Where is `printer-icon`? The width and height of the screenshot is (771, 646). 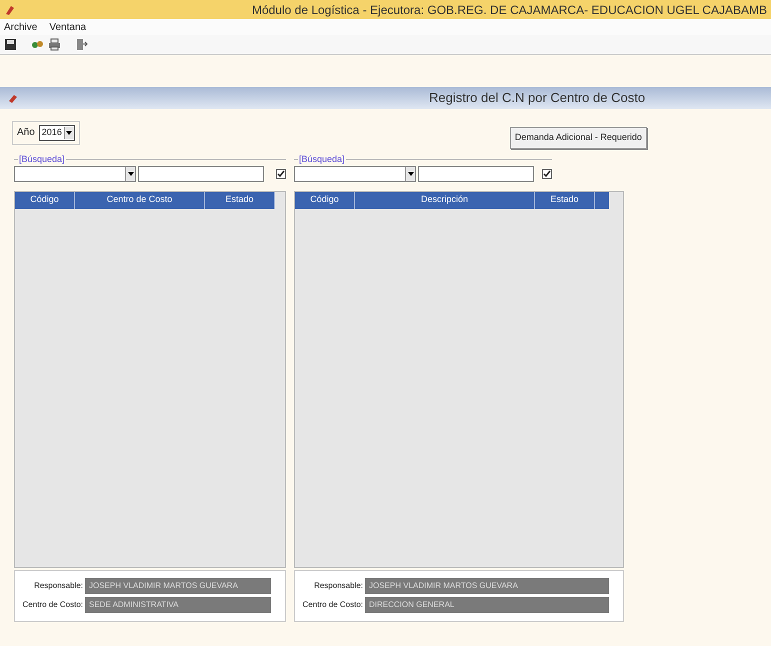
printer-icon is located at coordinates (54, 44).